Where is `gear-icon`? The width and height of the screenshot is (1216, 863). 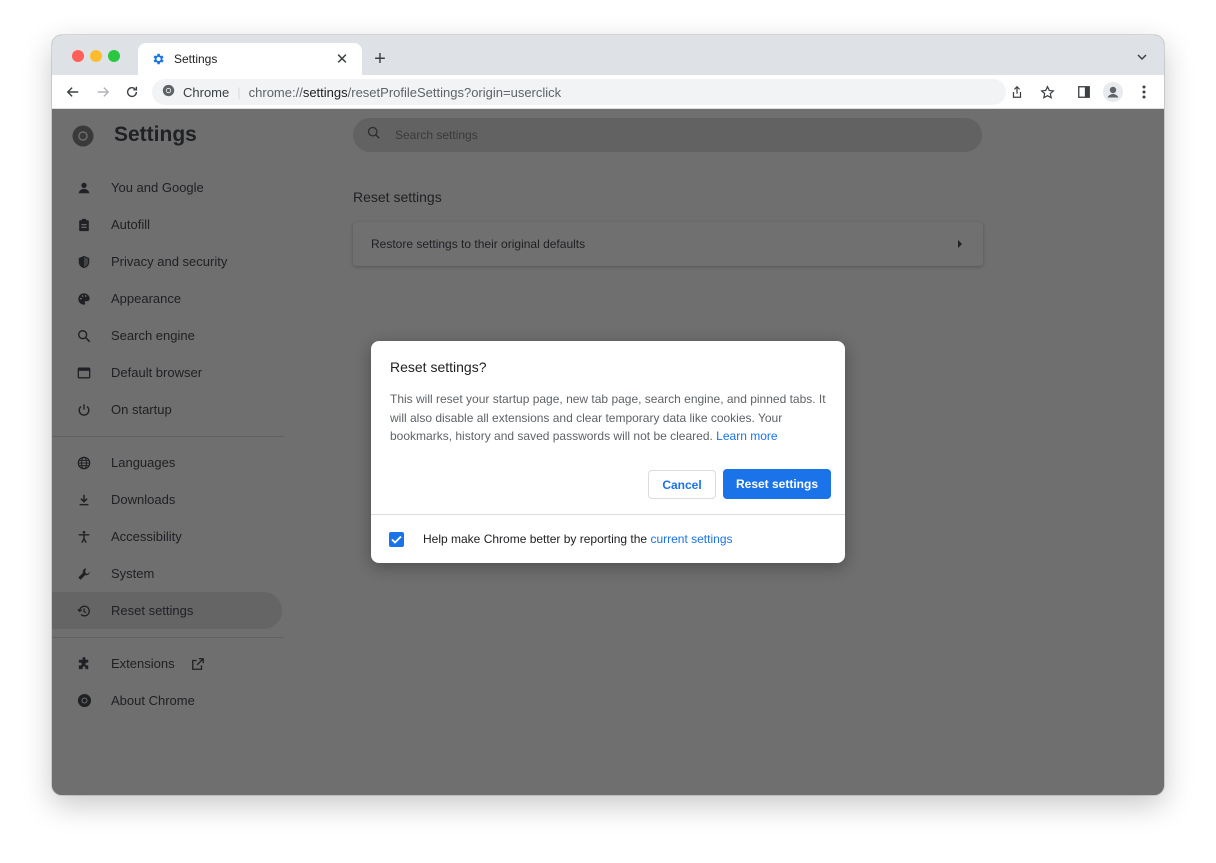 gear-icon is located at coordinates (158, 59).